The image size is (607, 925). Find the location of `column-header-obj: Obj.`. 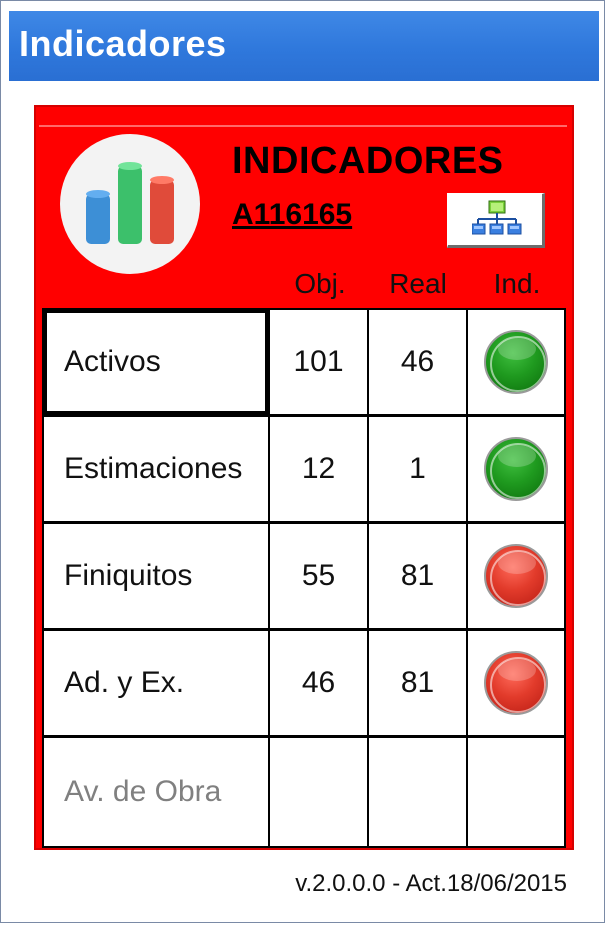

column-header-obj: Obj. is located at coordinates (320, 283).